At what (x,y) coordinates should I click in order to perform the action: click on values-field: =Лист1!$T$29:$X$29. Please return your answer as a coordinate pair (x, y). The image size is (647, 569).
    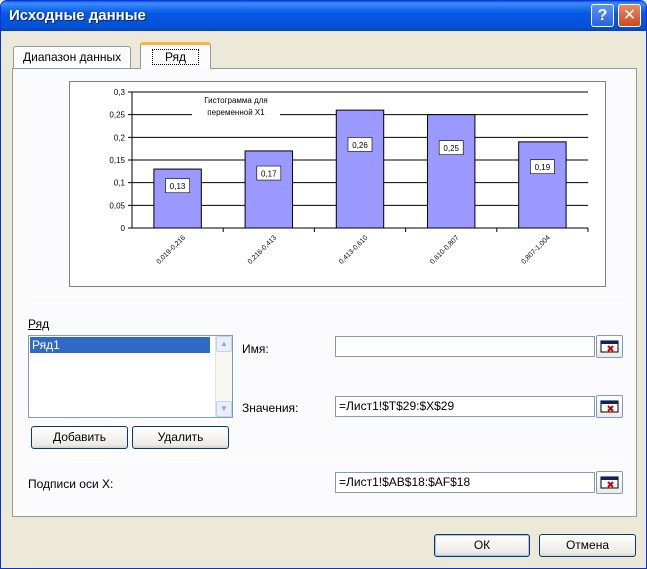
    Looking at the image, I should click on (465, 406).